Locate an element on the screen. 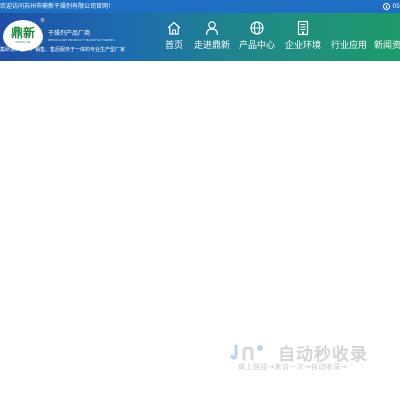 Image resolution: width=400 pixels, height=400 pixels. brand-title: 干燥剂产品厂商 is located at coordinates (69, 33).